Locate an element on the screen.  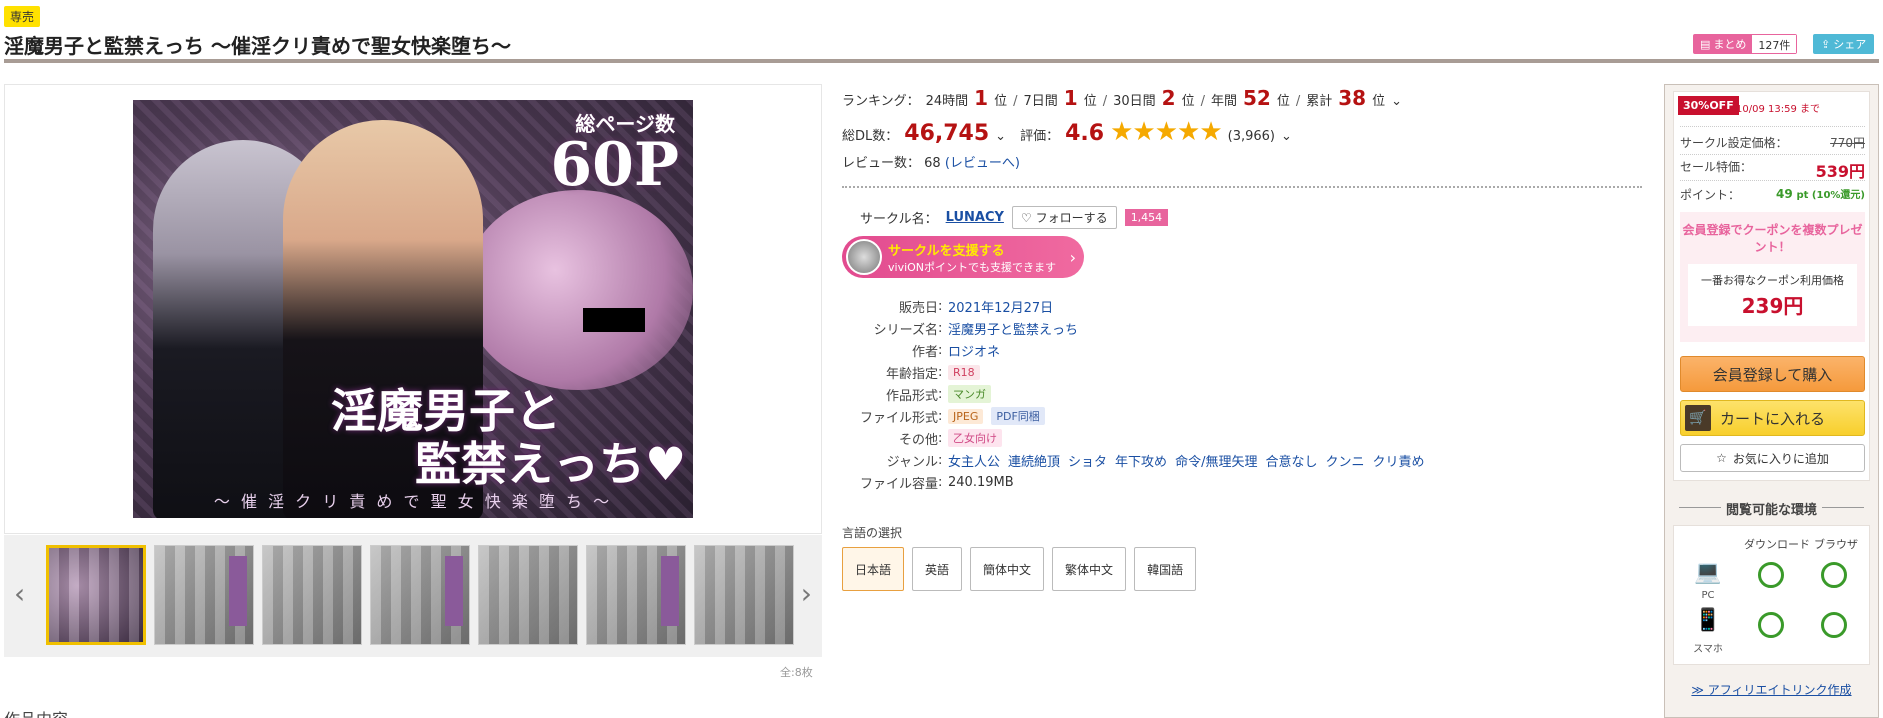
discount-deadline: 10/09 13:59 まで is located at coordinates (1778, 109).